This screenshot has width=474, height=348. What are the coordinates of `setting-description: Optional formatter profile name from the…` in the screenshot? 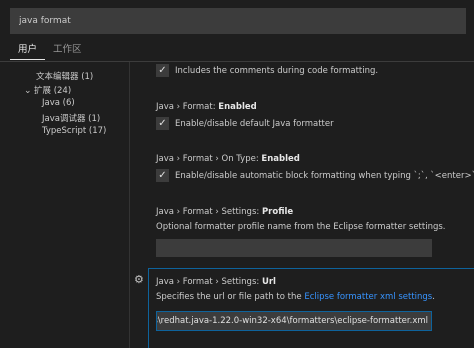 It's located at (301, 227).